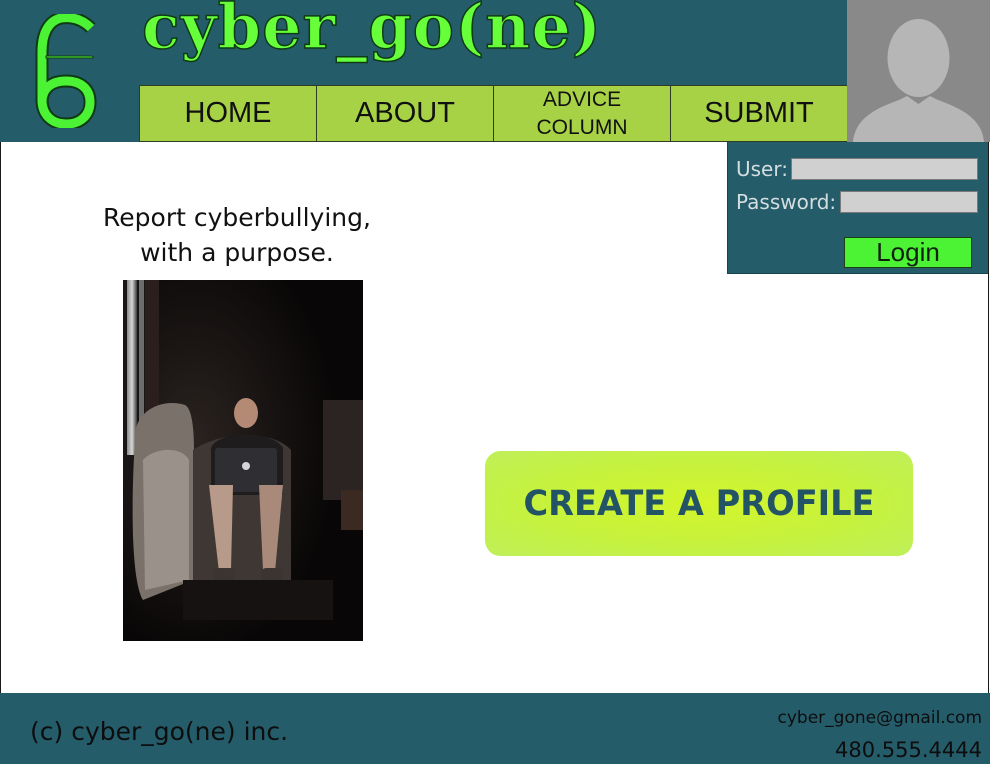 The height and width of the screenshot is (764, 990). I want to click on user-input, so click(884, 169).